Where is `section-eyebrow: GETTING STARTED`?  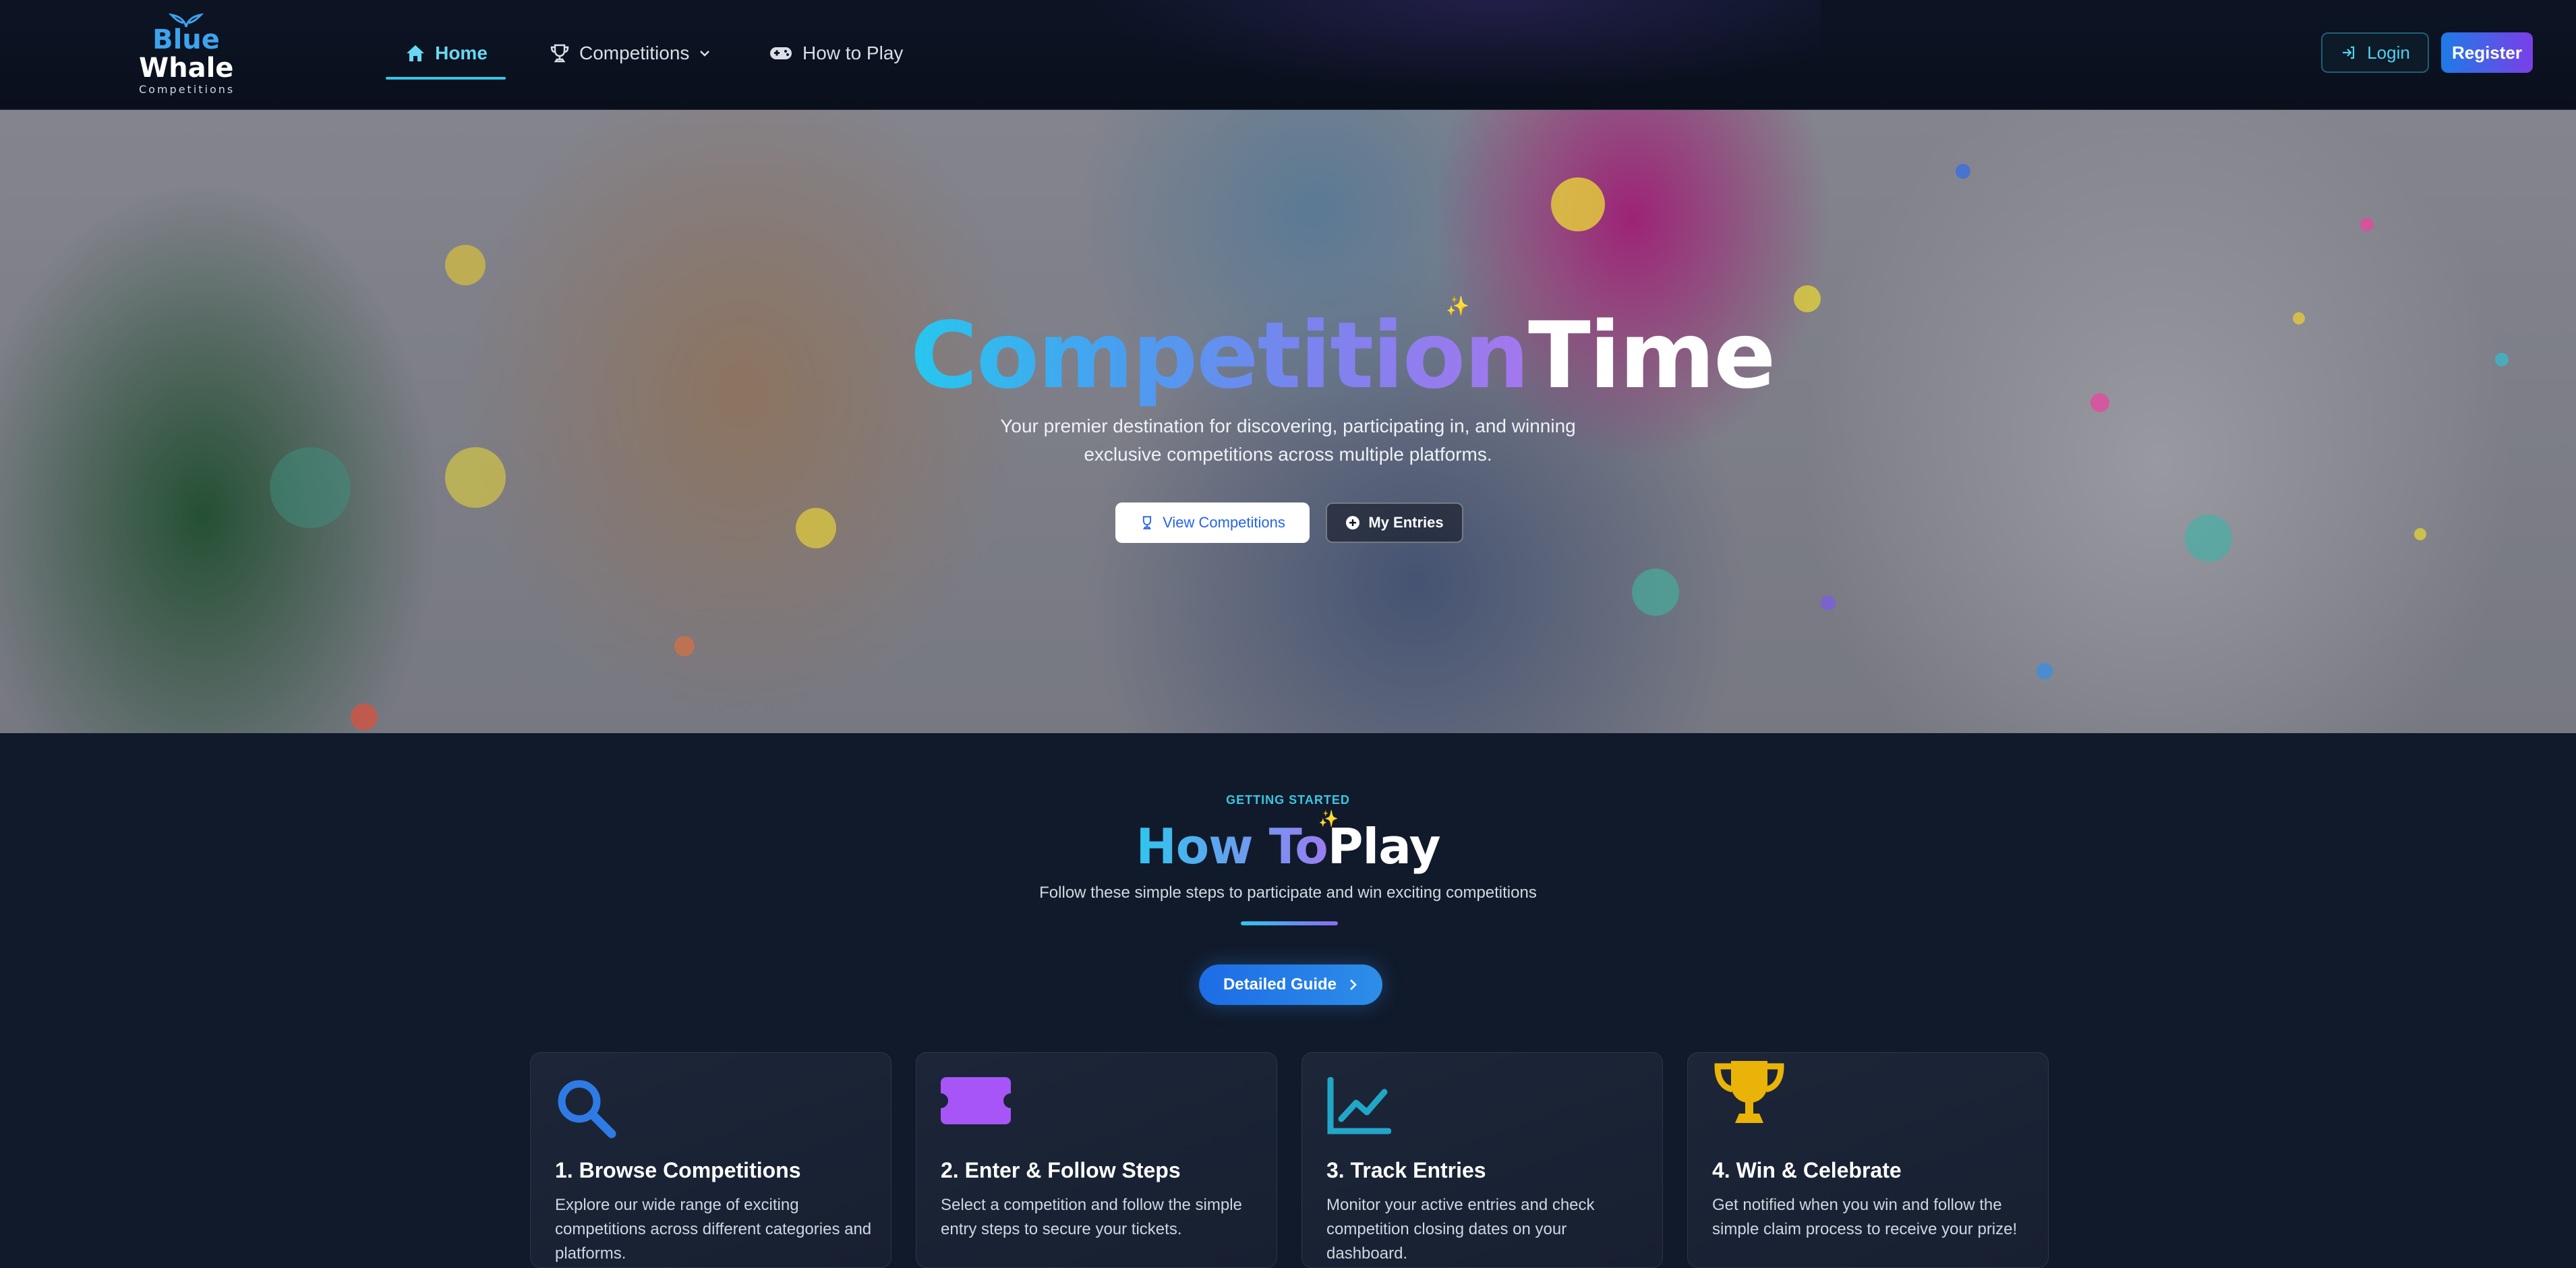
section-eyebrow: GETTING STARTED is located at coordinates (1288, 800).